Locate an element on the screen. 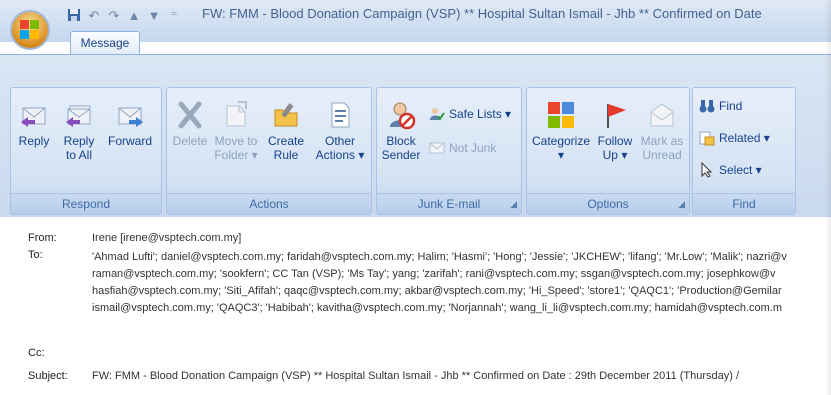 The width and height of the screenshot is (831, 395). save-icon is located at coordinates (74, 16).